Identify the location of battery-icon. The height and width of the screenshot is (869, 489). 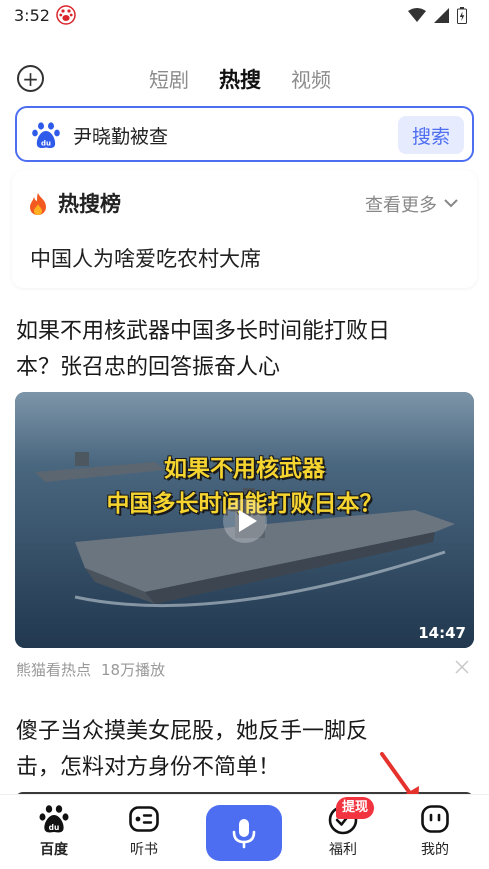
(462, 15).